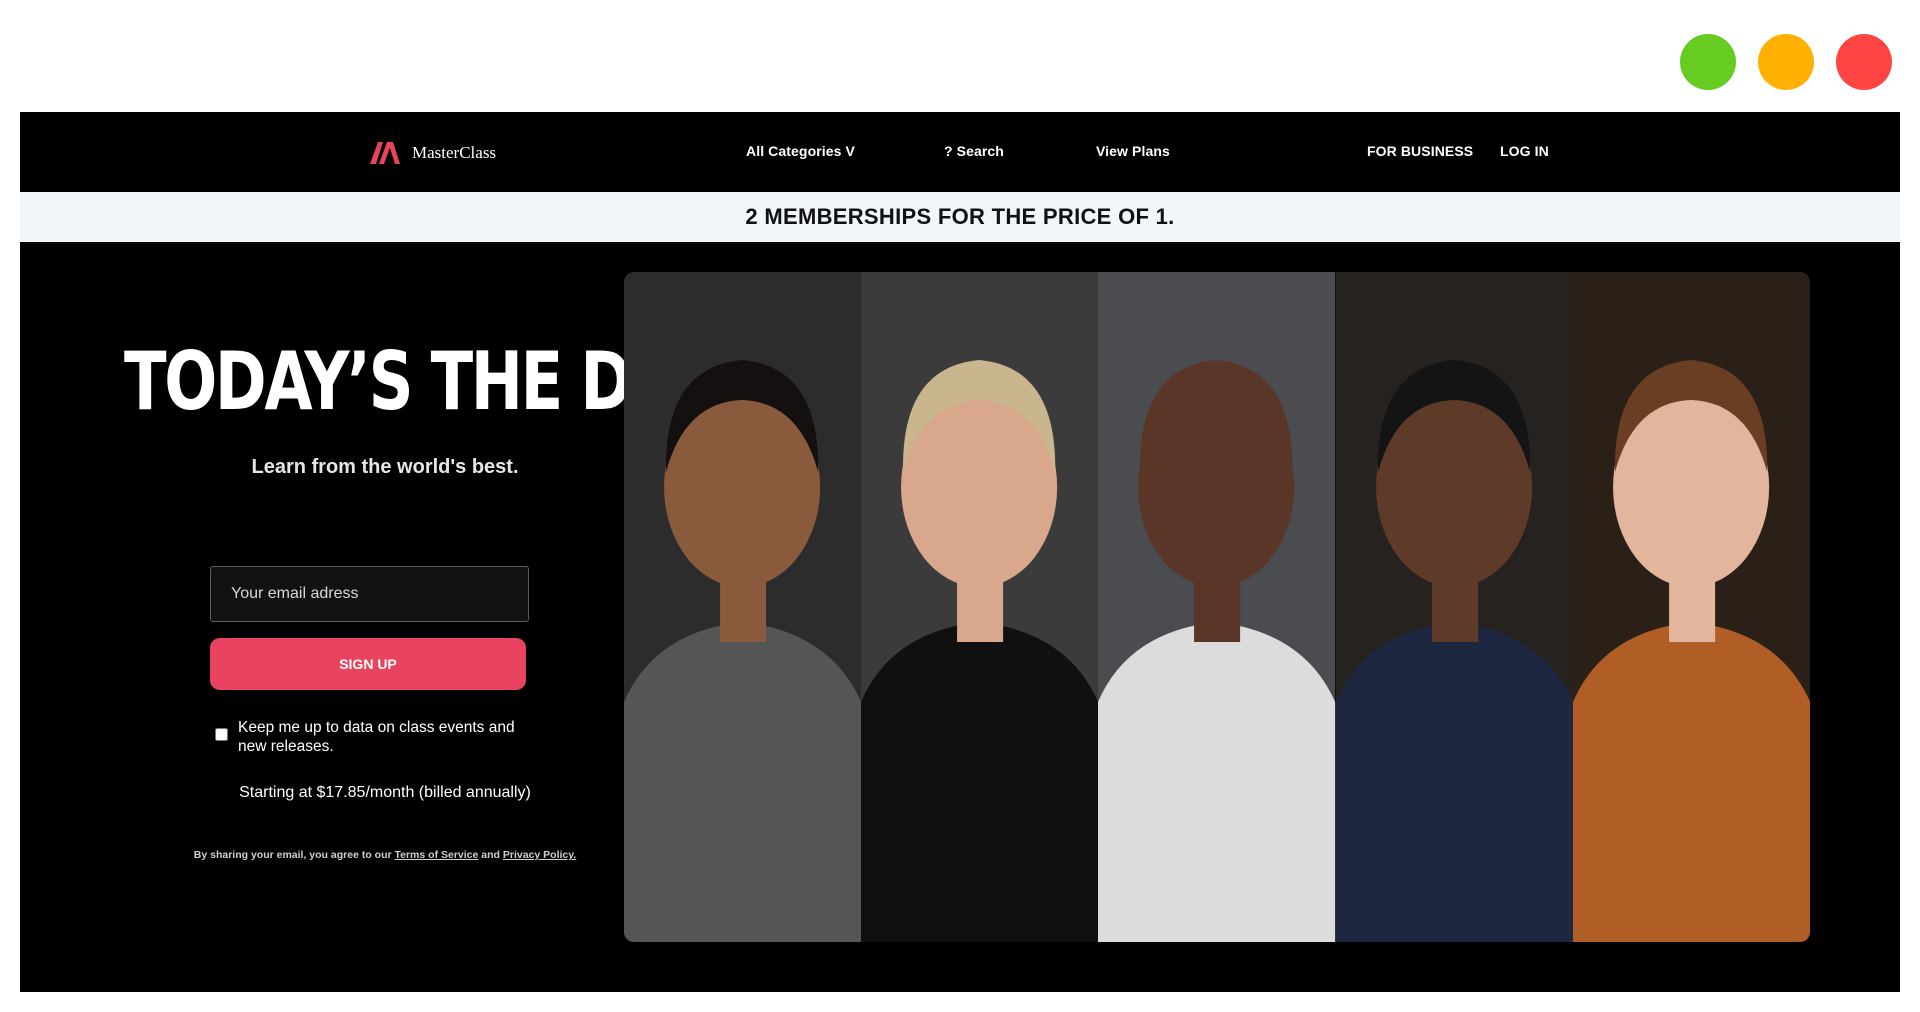 The width and height of the screenshot is (1920, 1012). I want to click on hero-title: TODAY’S THE DAY., so click(425, 381).